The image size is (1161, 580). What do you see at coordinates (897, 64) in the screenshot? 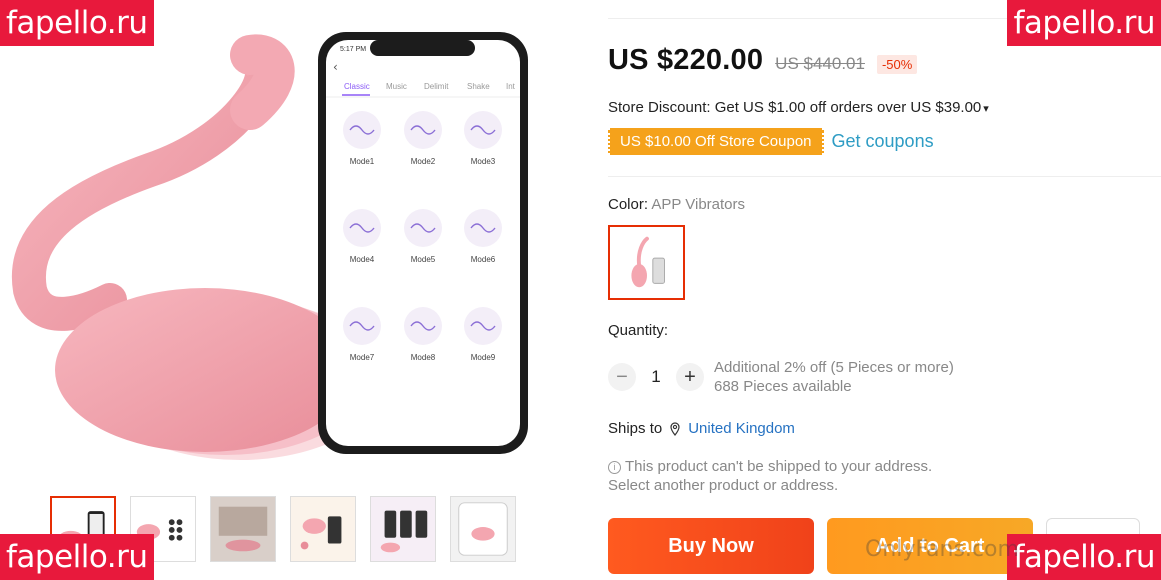
I see `discount-badge: -50%` at bounding box center [897, 64].